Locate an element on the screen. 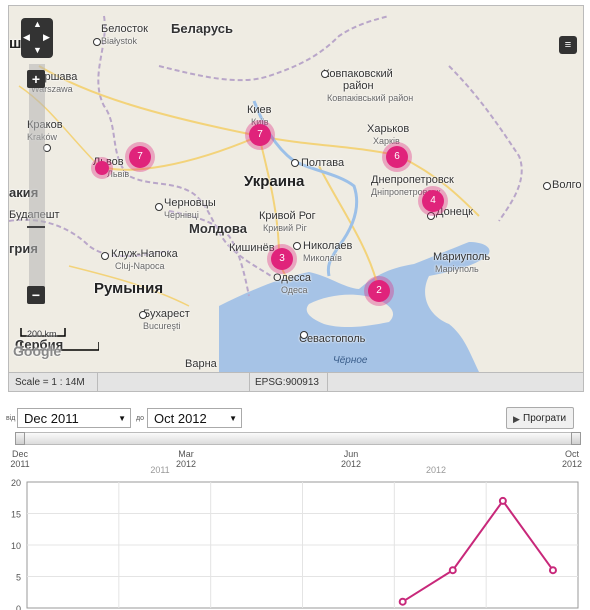 This screenshot has height=610, width=590. label-kluj-sub: Cluj-Napoca is located at coordinates (140, 266).